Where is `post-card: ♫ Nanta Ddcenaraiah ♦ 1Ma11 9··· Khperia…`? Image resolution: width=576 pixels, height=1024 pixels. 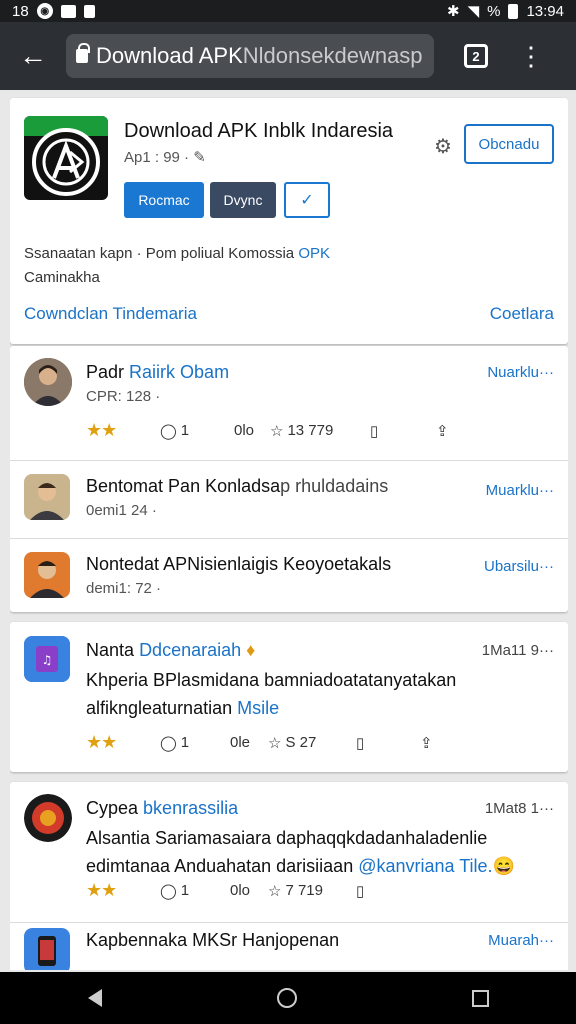
post-card: ♫ Nanta Ddcenaraiah ♦ 1Ma11 9··· Khperia… is located at coordinates (289, 697).